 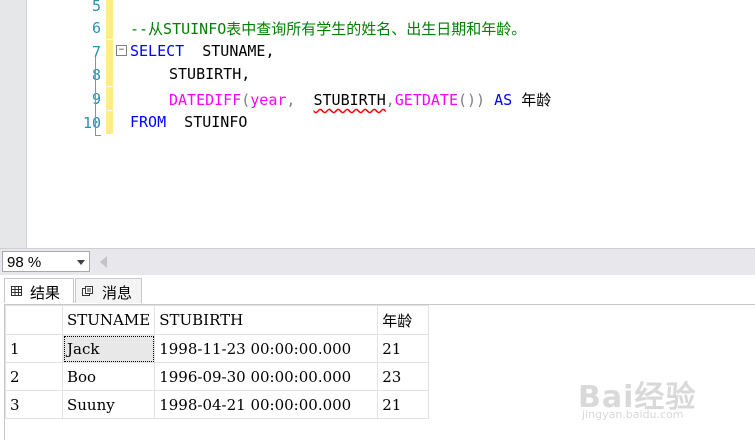 I want to click on code-line-6: 6 --从STUINFO表中查询所有学生的姓名、出生日期和年龄。, so click(x=390, y=27).